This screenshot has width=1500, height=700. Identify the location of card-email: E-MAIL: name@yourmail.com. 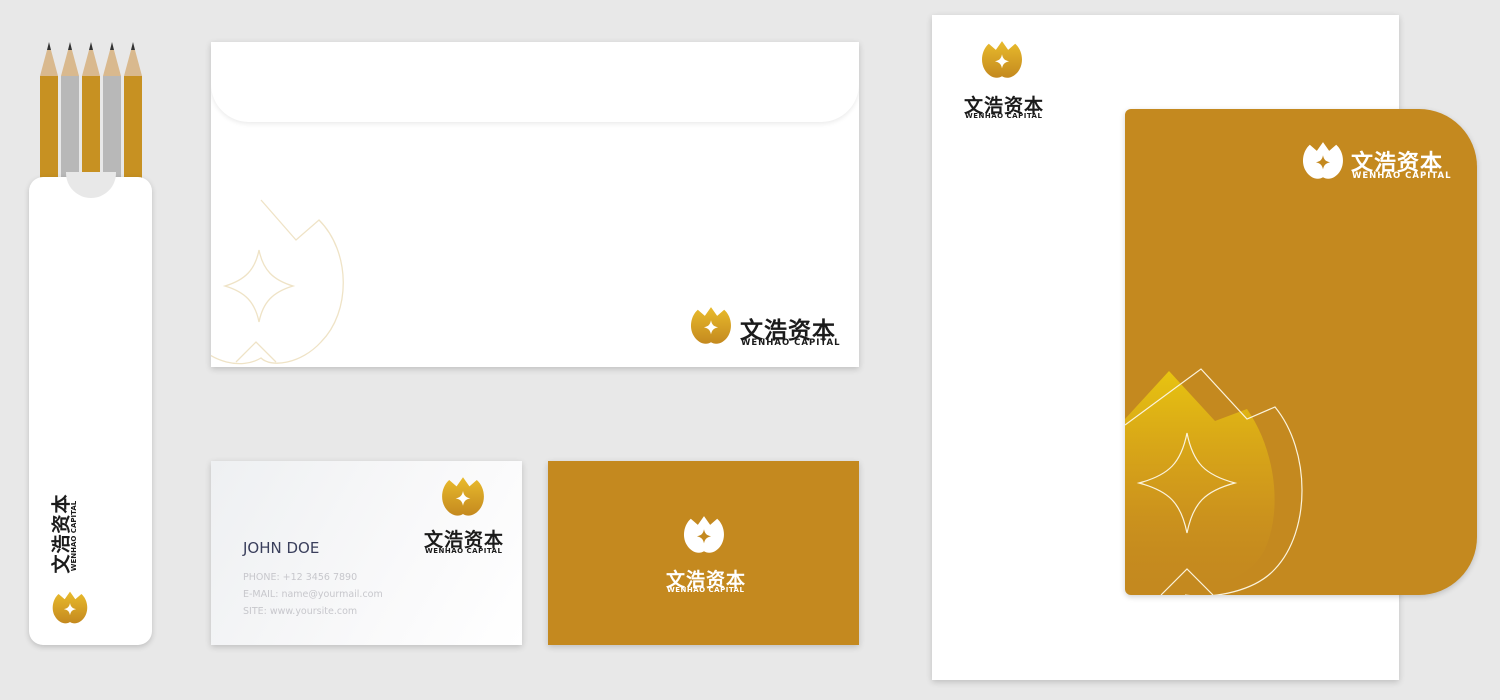
(313, 594).